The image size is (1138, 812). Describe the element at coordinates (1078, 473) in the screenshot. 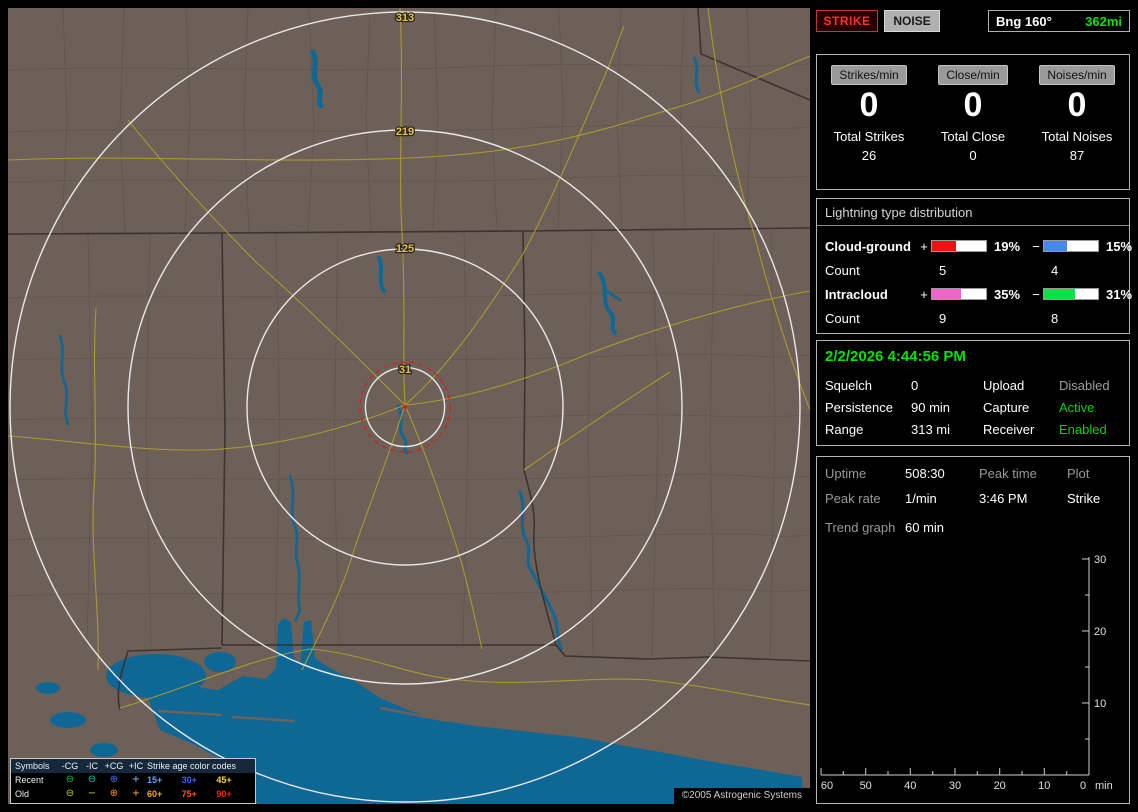

I see `plot-label: Plot` at that location.